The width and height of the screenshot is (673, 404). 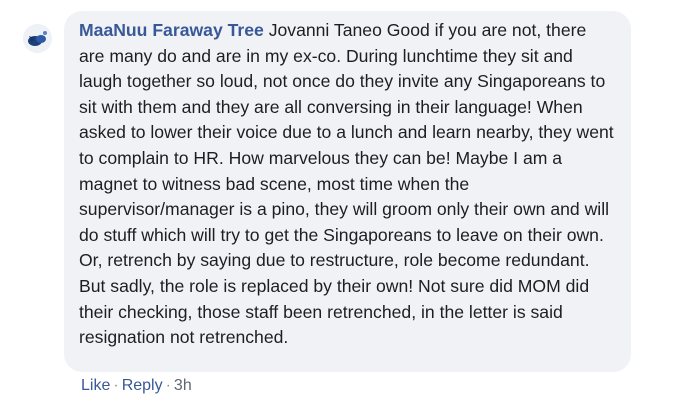 I want to click on reply-button: Reply, so click(x=142, y=385).